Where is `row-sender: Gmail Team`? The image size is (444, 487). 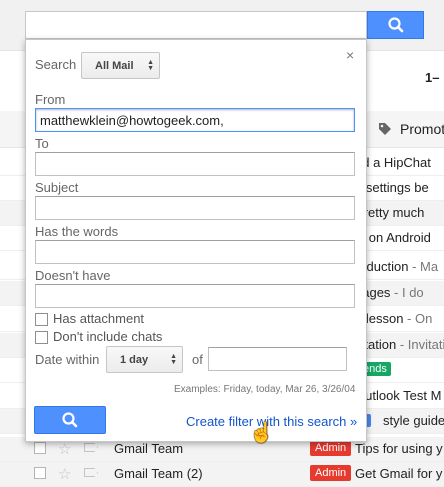
row-sender: Gmail Team is located at coordinates (149, 448).